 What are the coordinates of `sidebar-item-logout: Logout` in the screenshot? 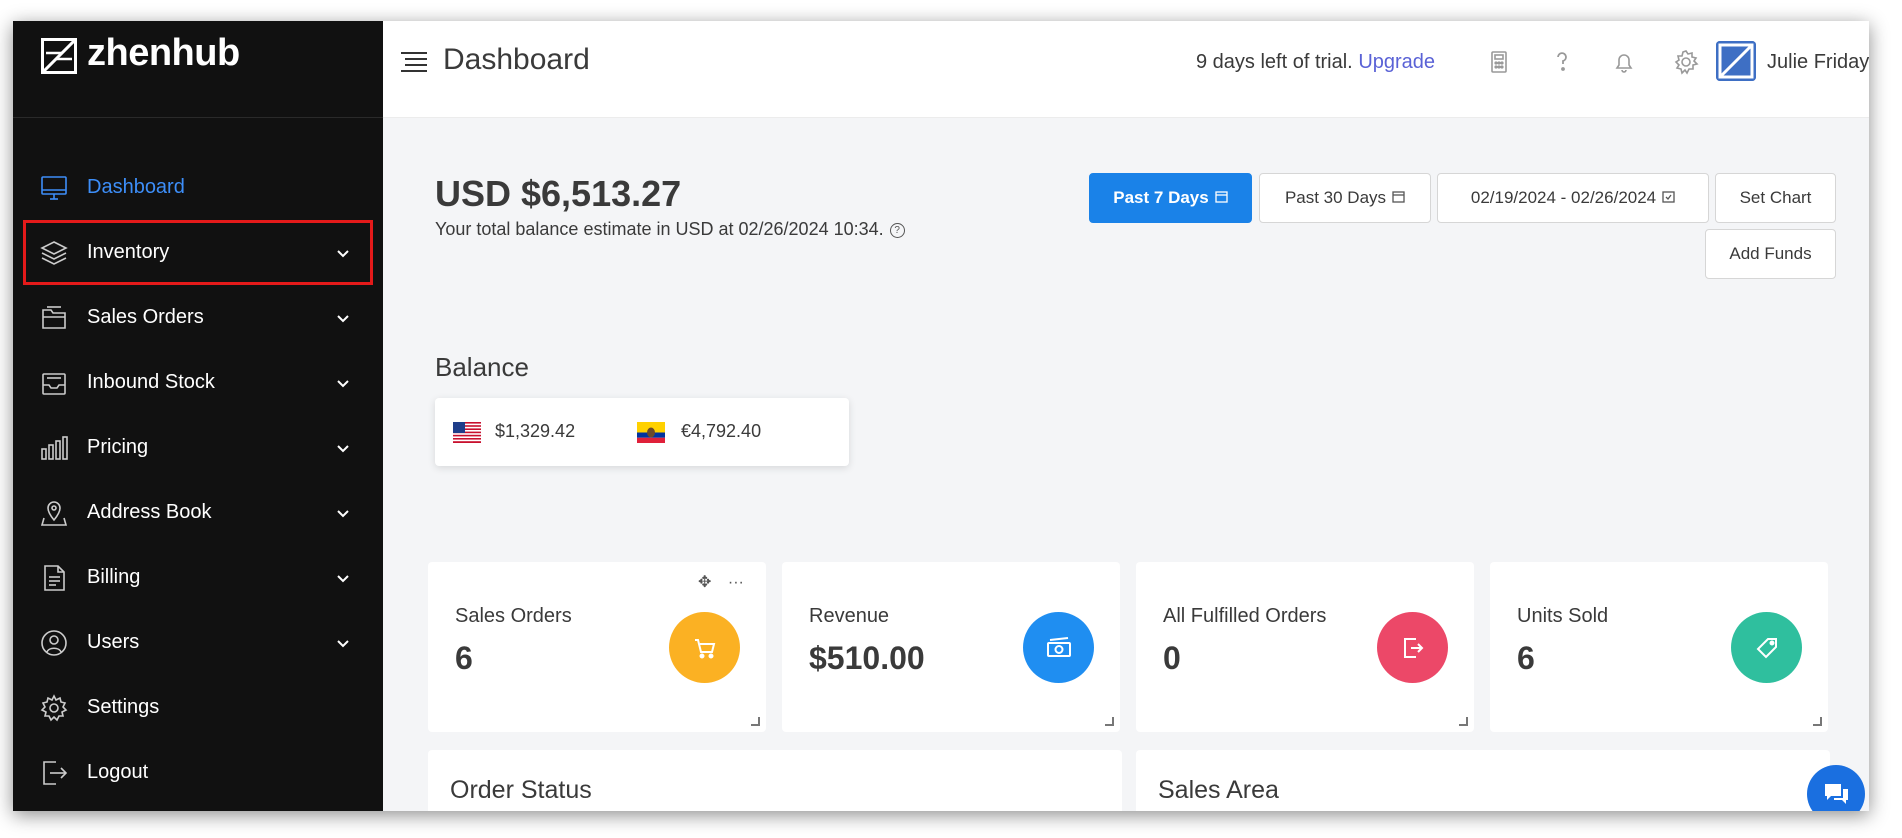 It's located at (198, 772).